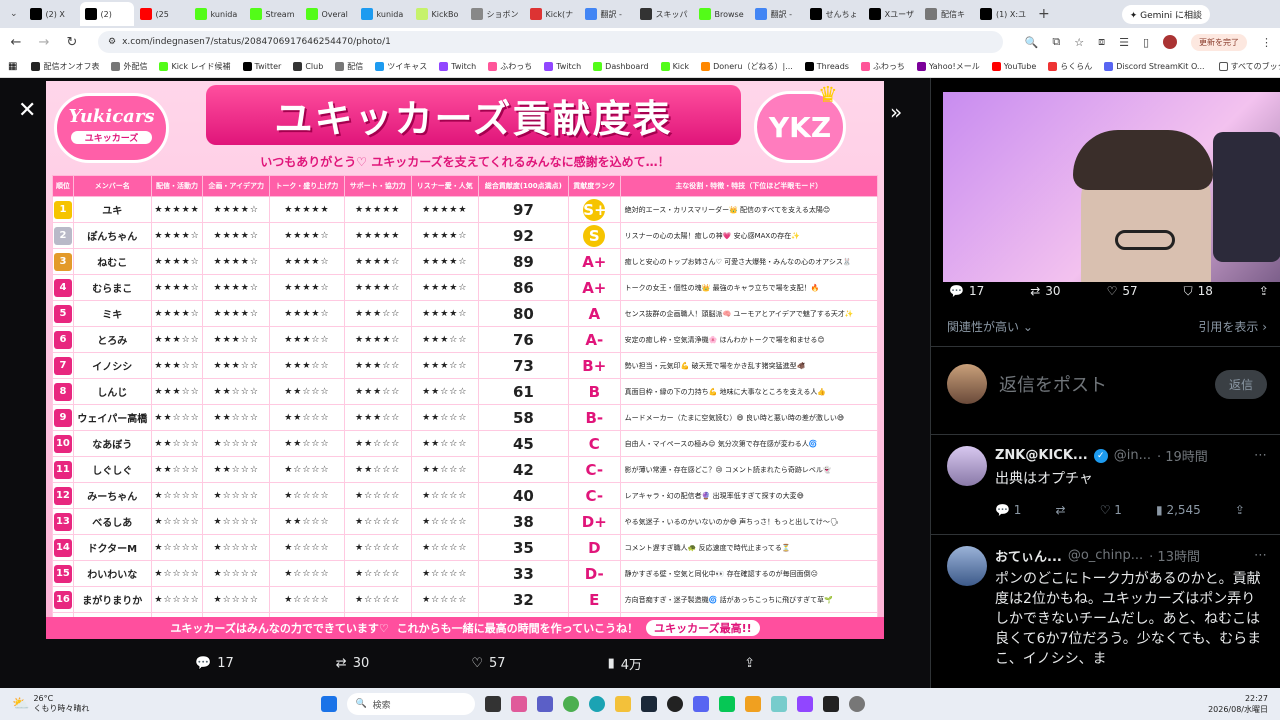 This screenshot has height=720, width=1280. What do you see at coordinates (12, 66) in the screenshot?
I see `apps-icon: ▦` at bounding box center [12, 66].